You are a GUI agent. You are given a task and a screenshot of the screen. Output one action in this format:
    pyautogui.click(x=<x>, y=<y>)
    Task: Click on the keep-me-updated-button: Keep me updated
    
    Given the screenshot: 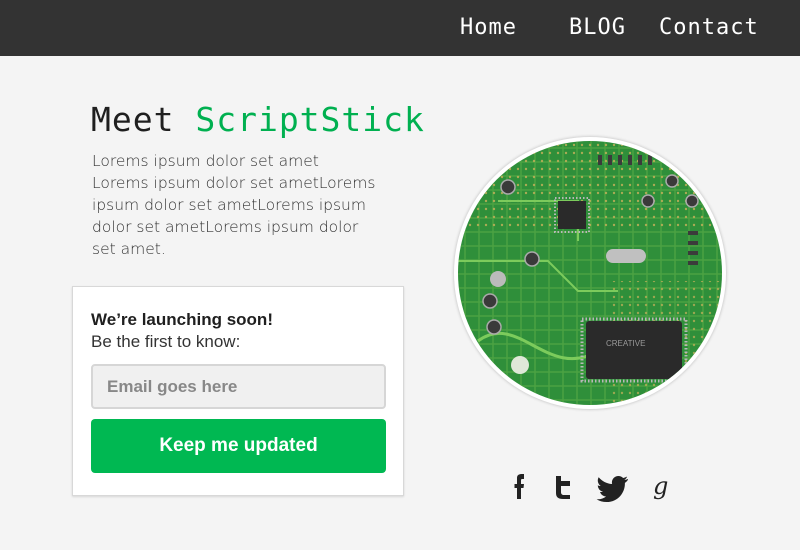 What is the action you would take?
    pyautogui.click(x=238, y=446)
    